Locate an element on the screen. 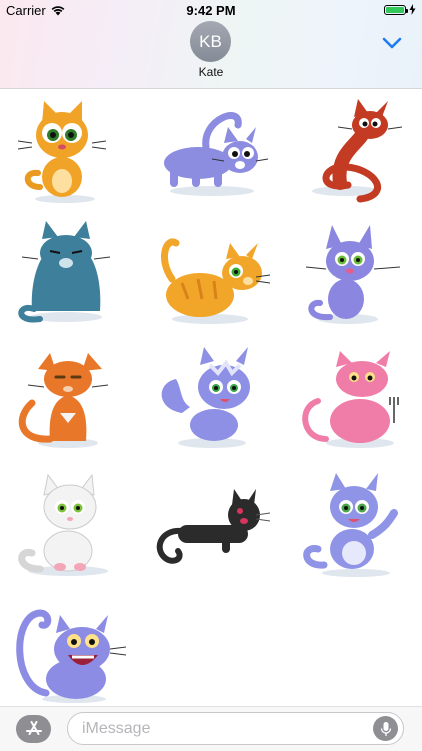 The height and width of the screenshot is (751, 422). sticker-pink-cat-fork is located at coordinates (356, 398).